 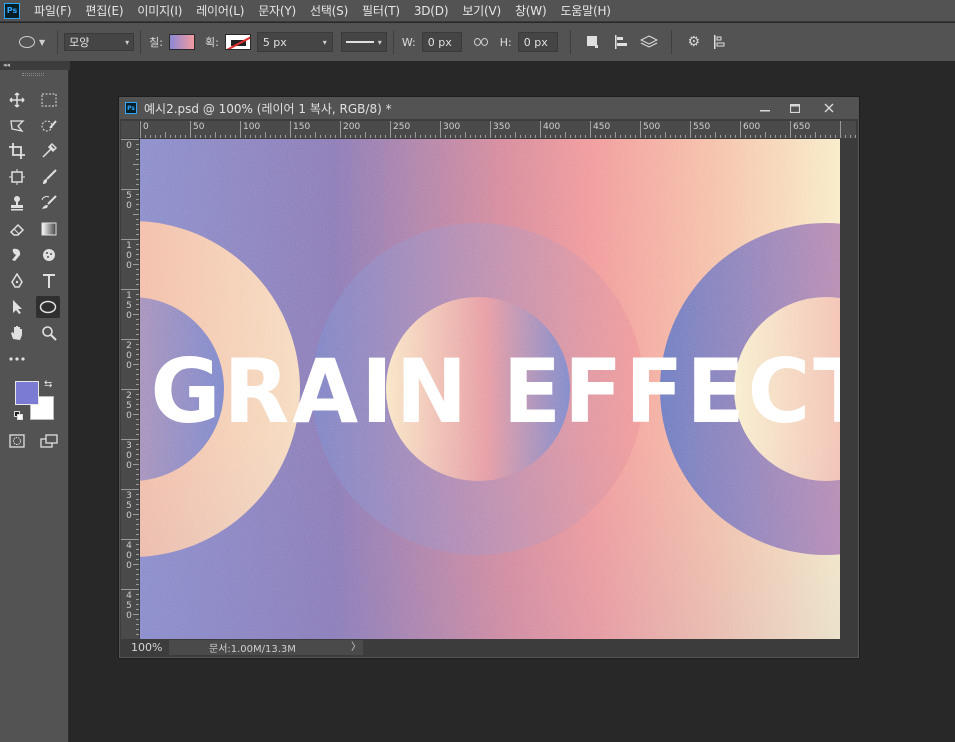 What do you see at coordinates (34, 406) in the screenshot?
I see `tools-panel: ⇆` at bounding box center [34, 406].